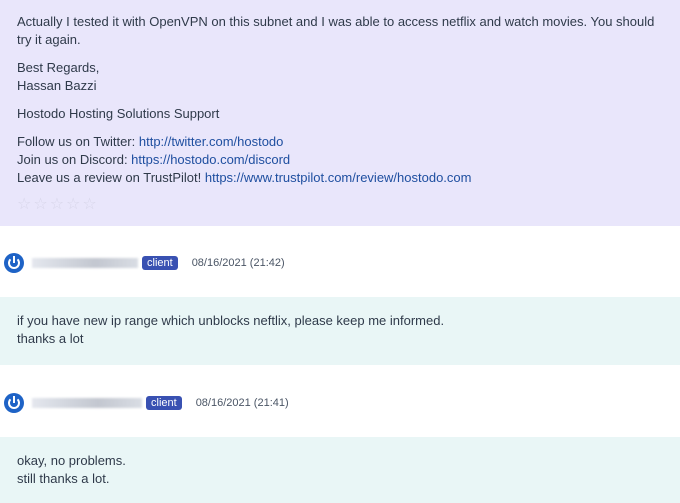  What do you see at coordinates (74, 159) in the screenshot?
I see `discord-prefix: Join us on Discord:` at bounding box center [74, 159].